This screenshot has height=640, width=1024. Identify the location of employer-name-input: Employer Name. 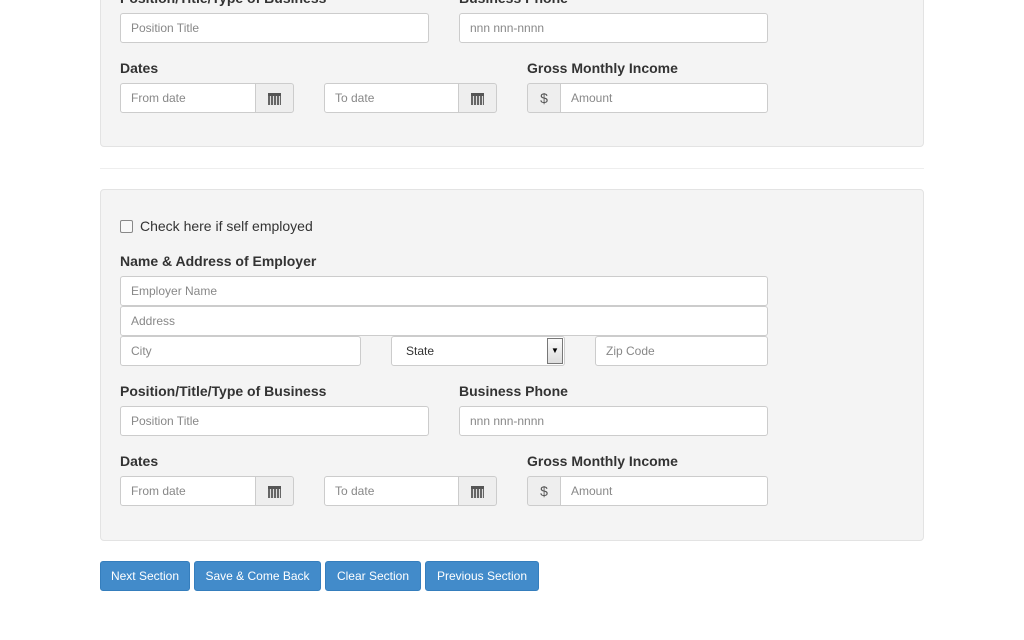
(444, 291).